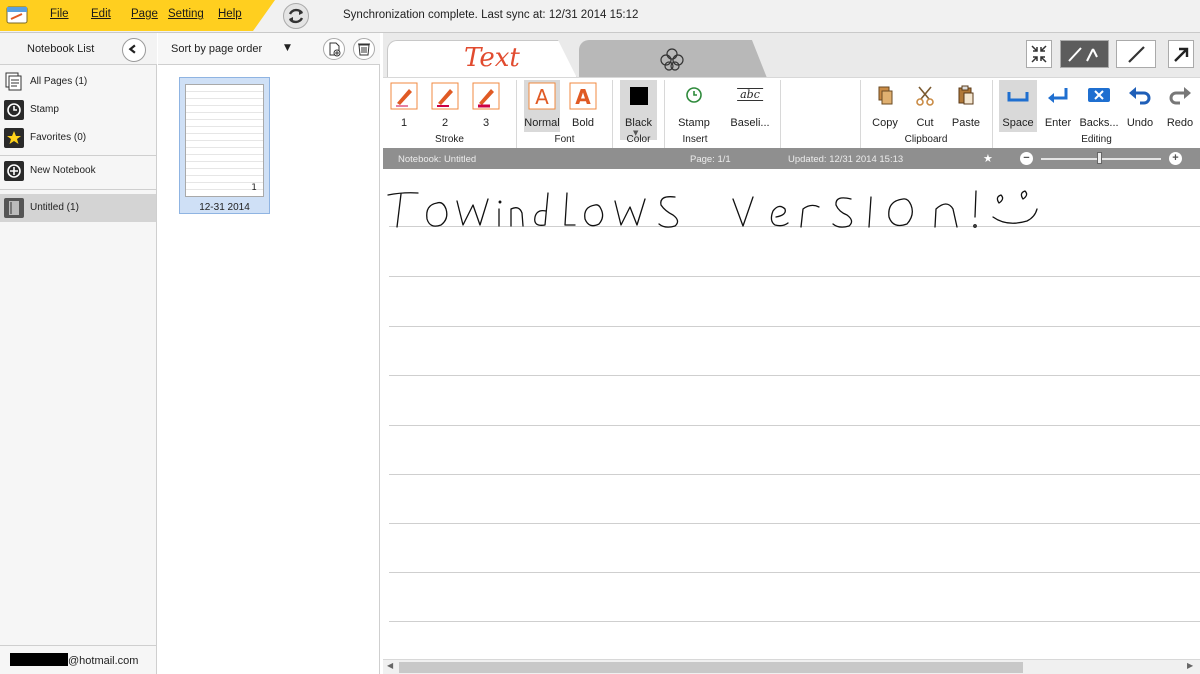 The image size is (1200, 674). I want to click on sync-button, so click(296, 16).